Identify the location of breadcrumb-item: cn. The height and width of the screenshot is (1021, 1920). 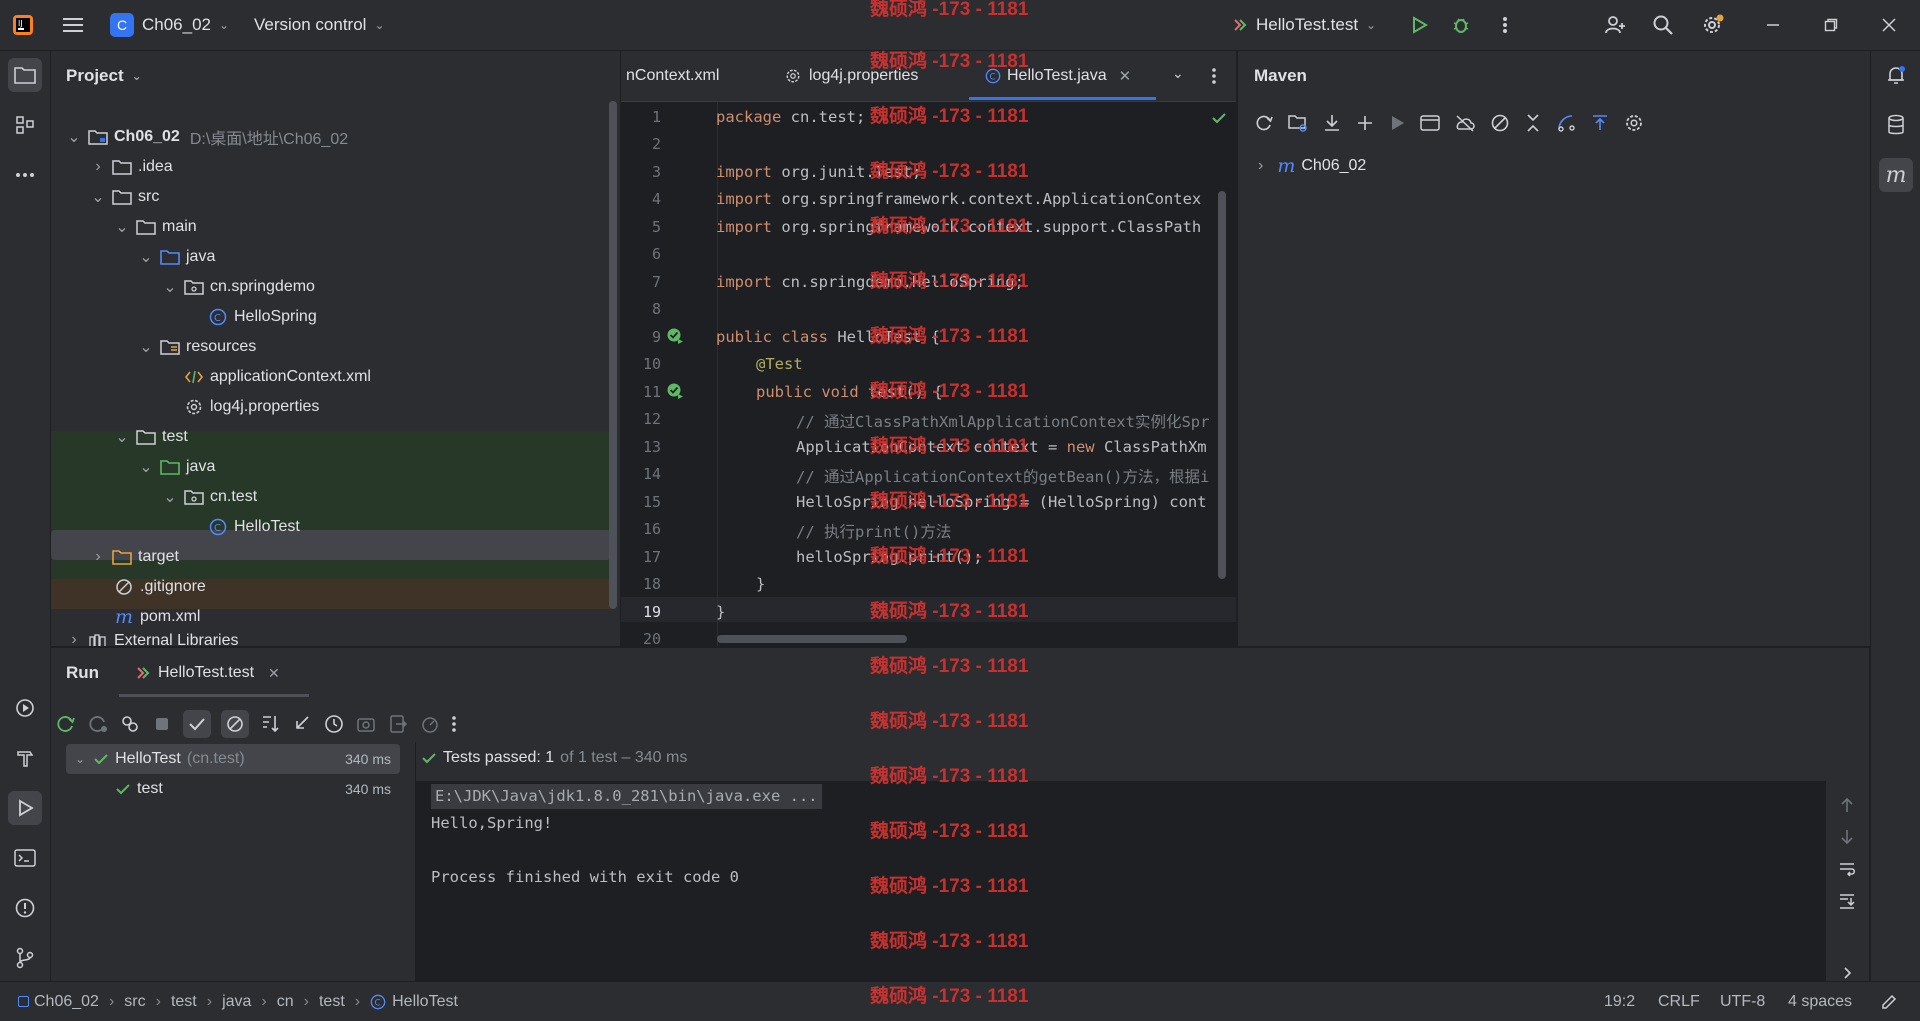
(285, 1002).